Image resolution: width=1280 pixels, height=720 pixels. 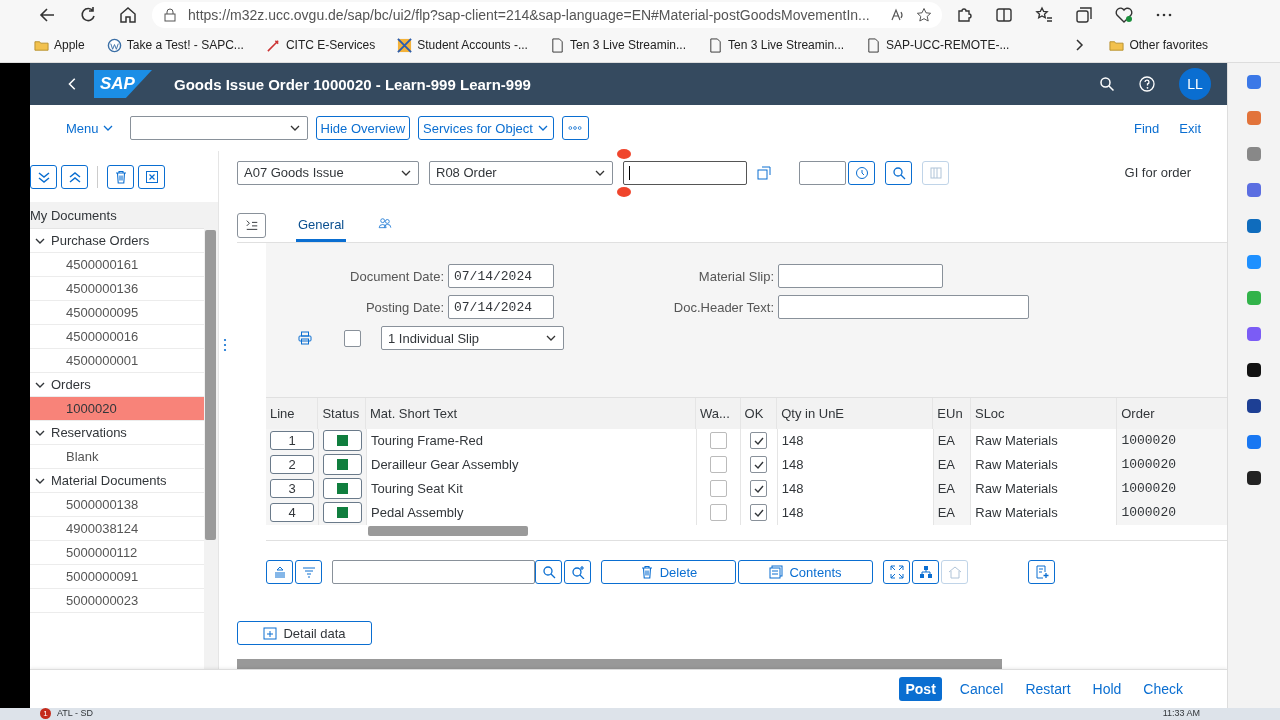 What do you see at coordinates (472, 338) in the screenshot?
I see `slip-dropdown: 1 Individual Slip` at bounding box center [472, 338].